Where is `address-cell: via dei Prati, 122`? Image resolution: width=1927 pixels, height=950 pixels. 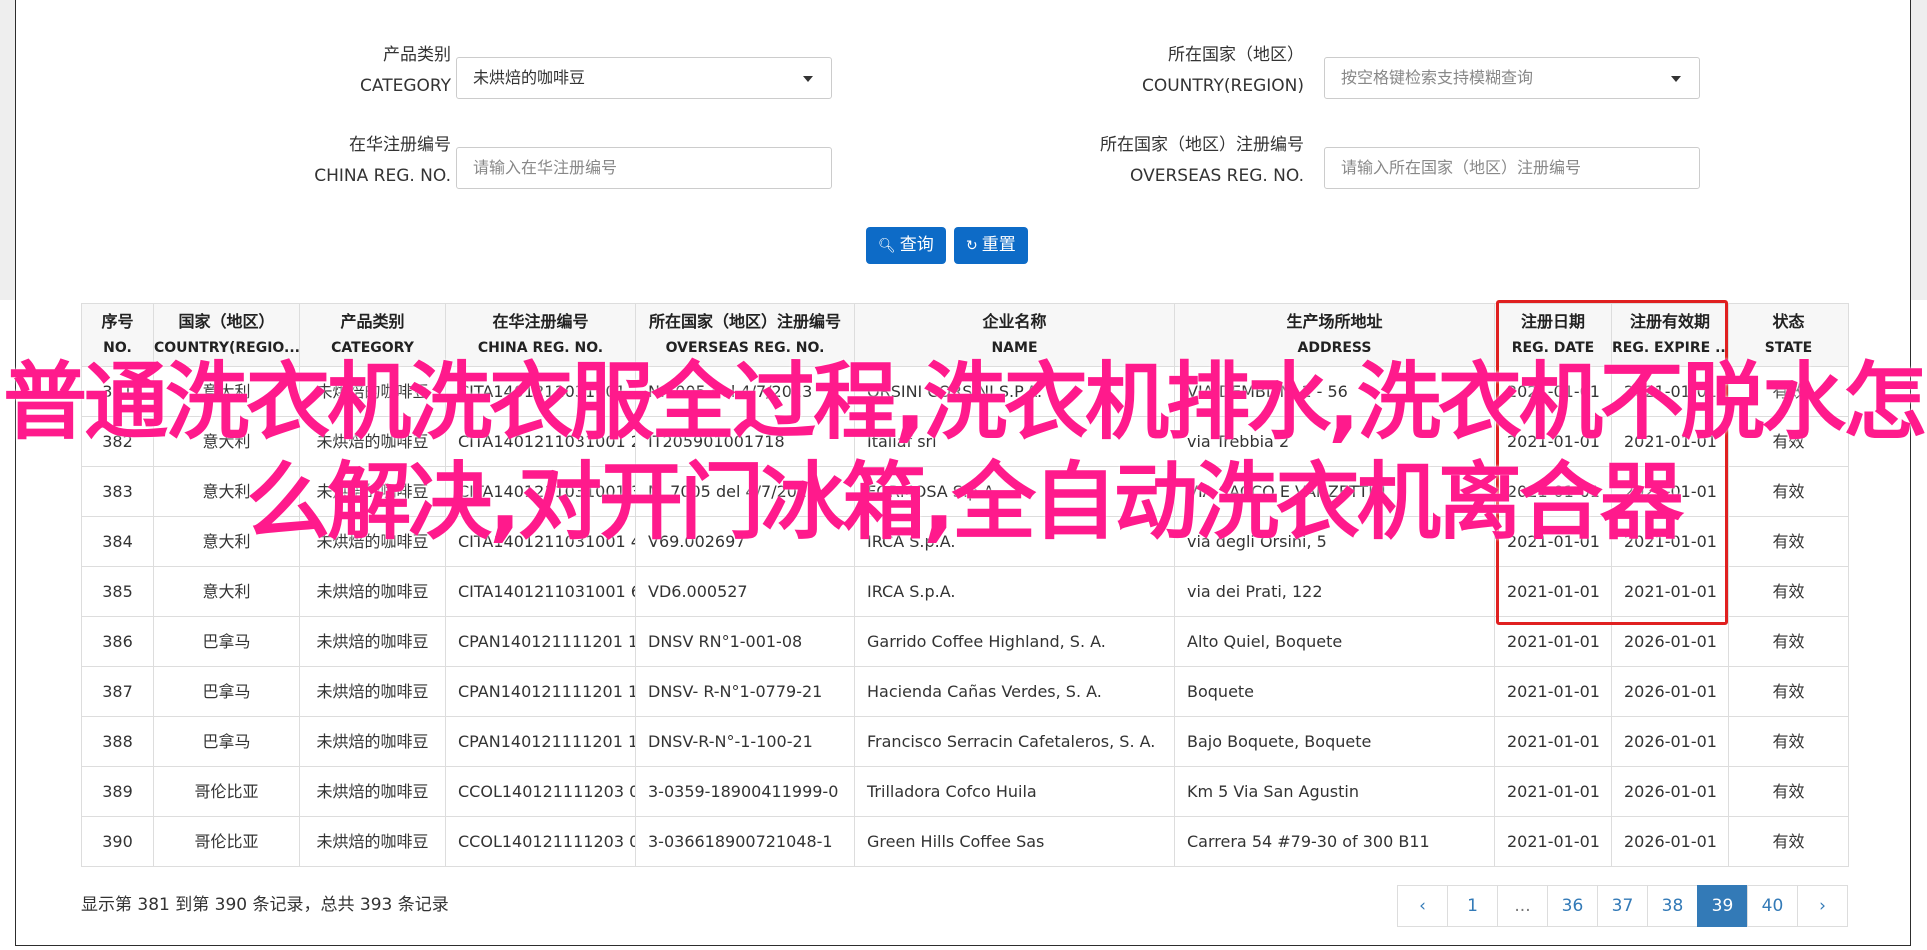
address-cell: via dei Prati, 122 is located at coordinates (1334, 591).